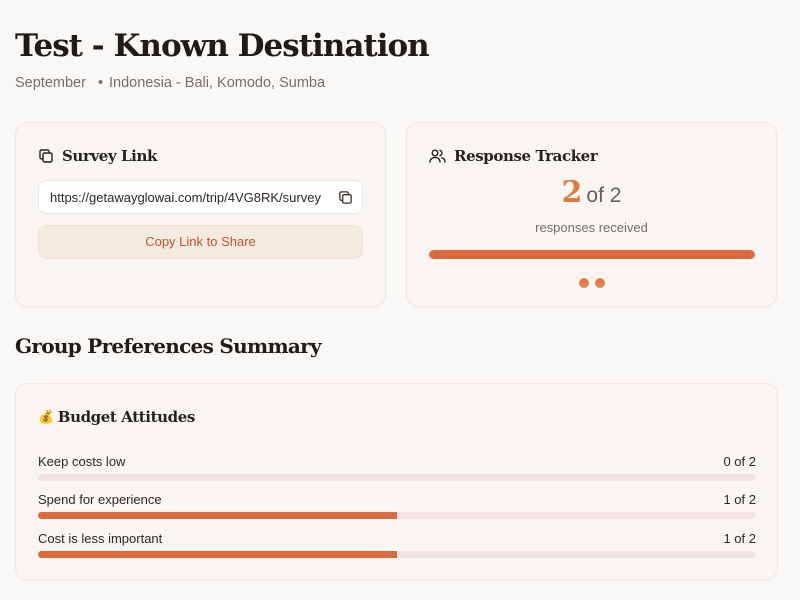  What do you see at coordinates (100, 538) in the screenshot?
I see `preference-label: Cost is less important` at bounding box center [100, 538].